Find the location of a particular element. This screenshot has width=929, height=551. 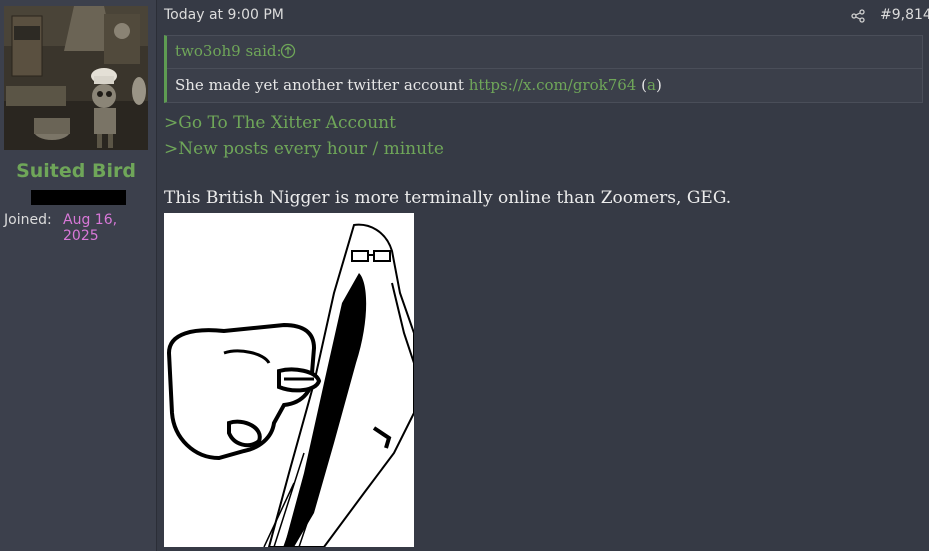

quote-text-before: She made yet another twitter account is located at coordinates (322, 85).